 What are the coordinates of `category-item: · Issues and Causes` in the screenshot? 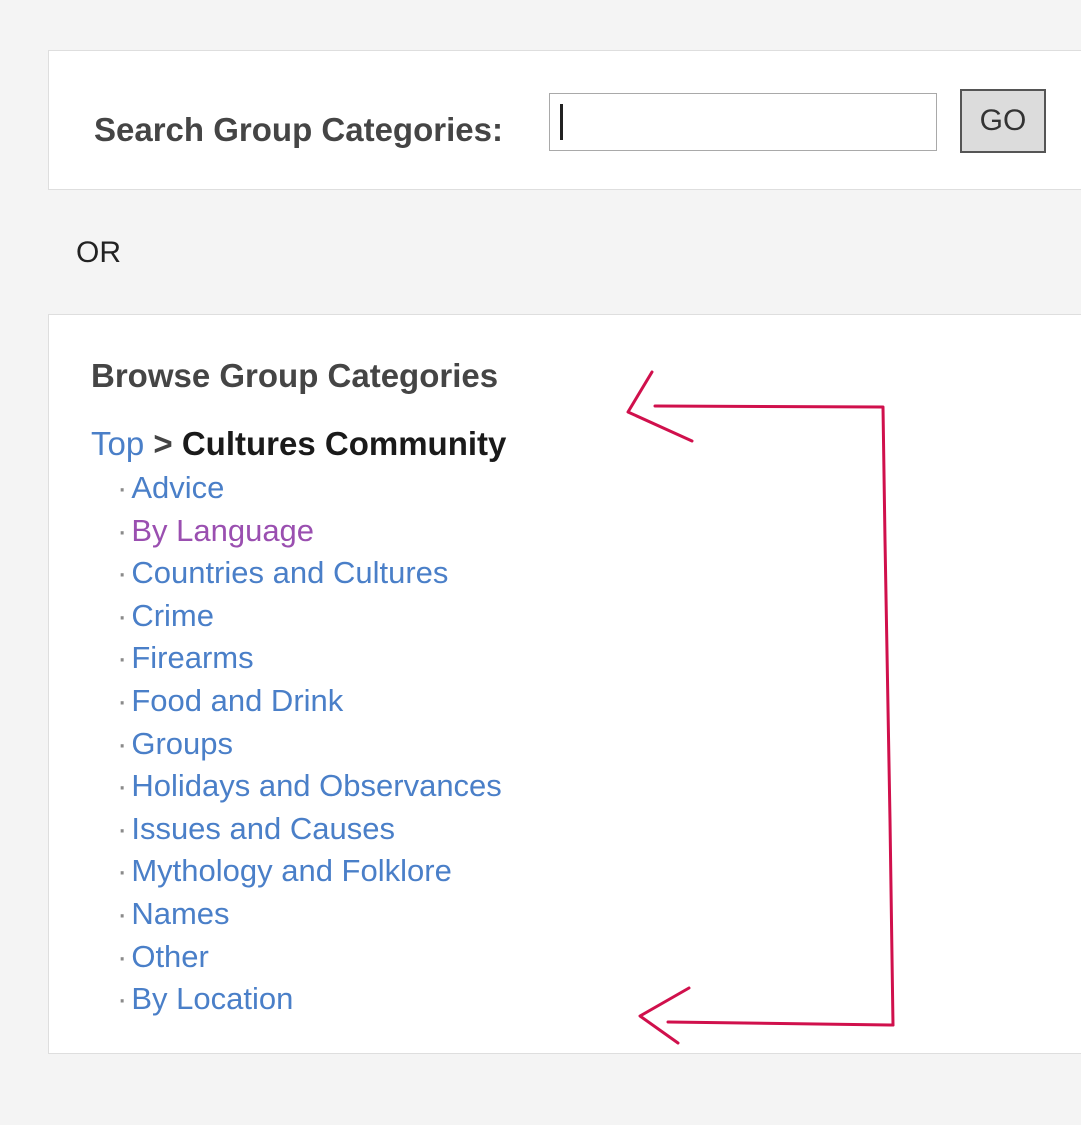 It's located at (309, 829).